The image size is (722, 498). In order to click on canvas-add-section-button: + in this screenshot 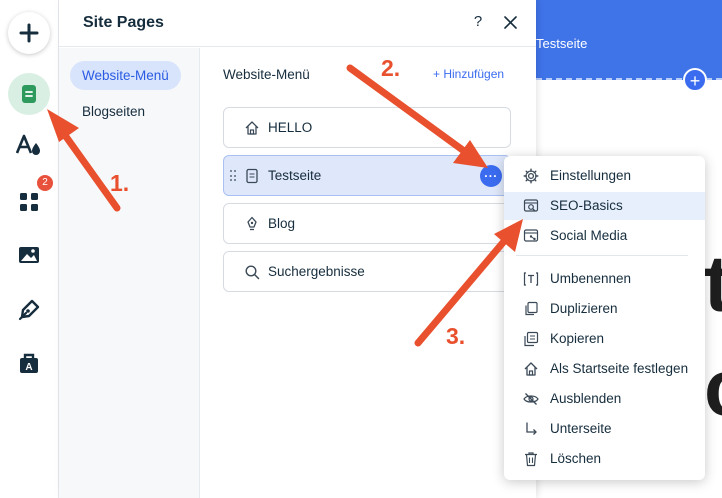, I will do `click(695, 80)`.